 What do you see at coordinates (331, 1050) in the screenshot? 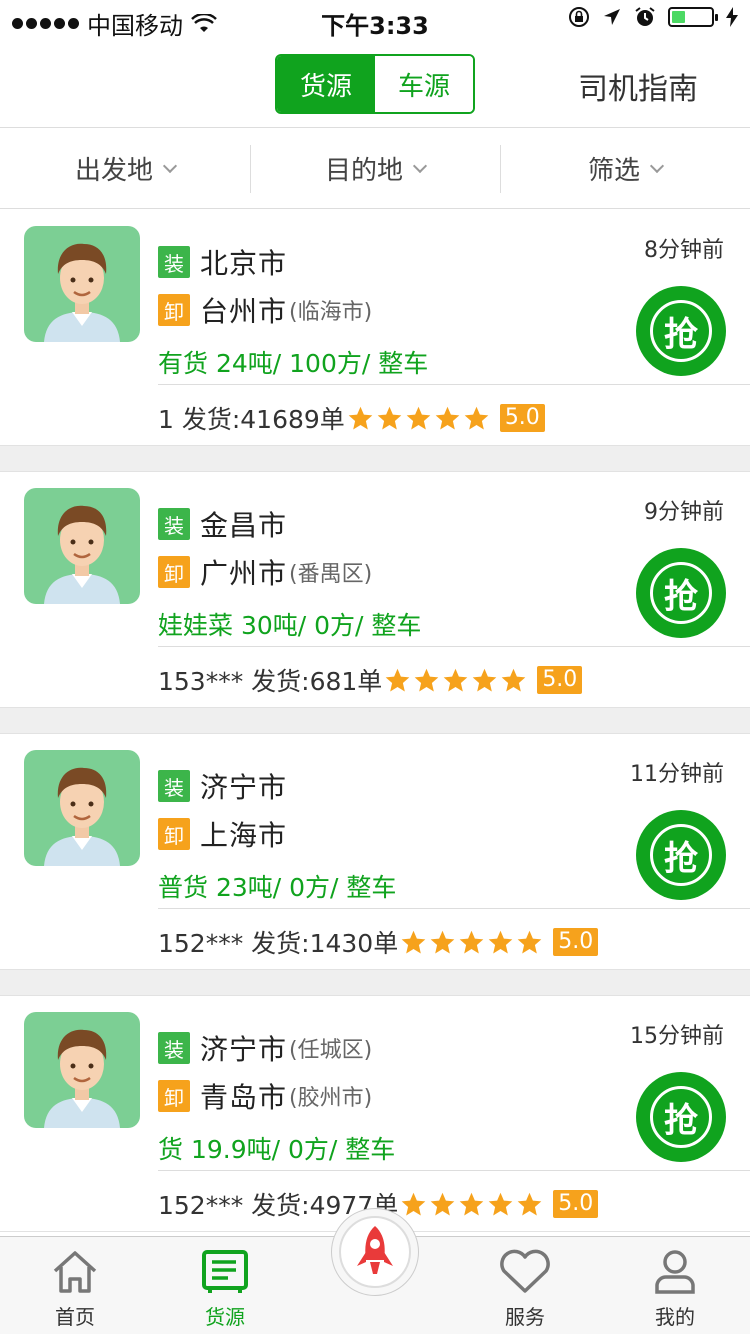
I see `origin-district: (任城区)` at bounding box center [331, 1050].